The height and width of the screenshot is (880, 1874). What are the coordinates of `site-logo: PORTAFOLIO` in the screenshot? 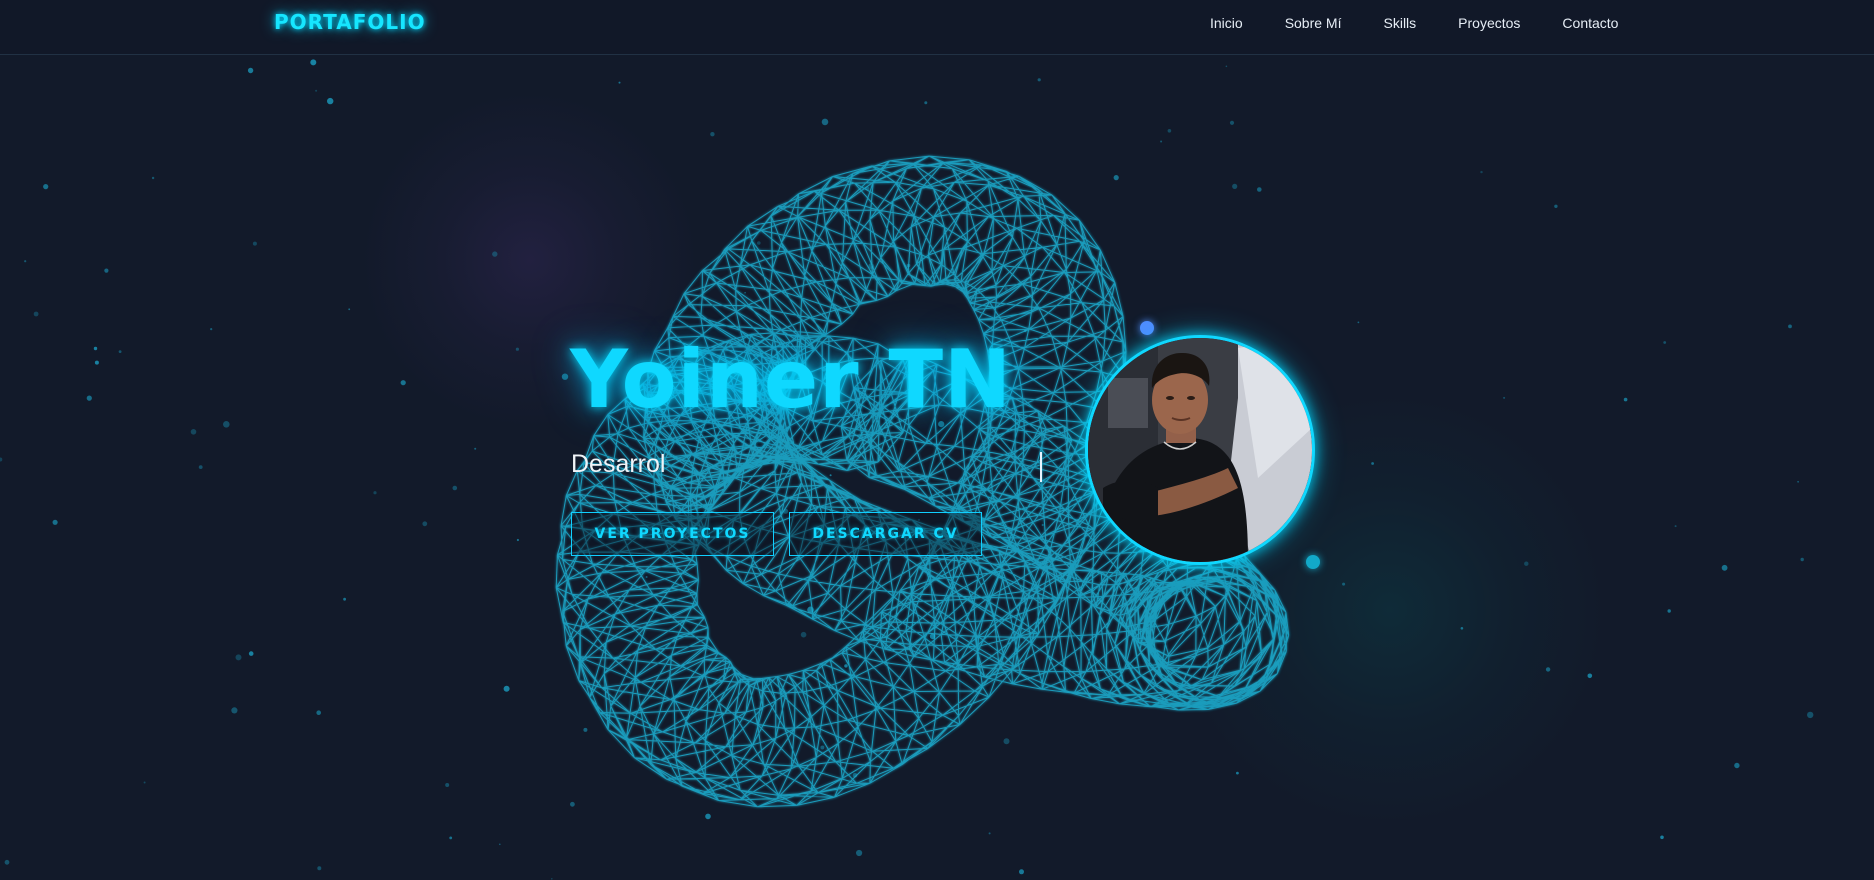 It's located at (350, 22).